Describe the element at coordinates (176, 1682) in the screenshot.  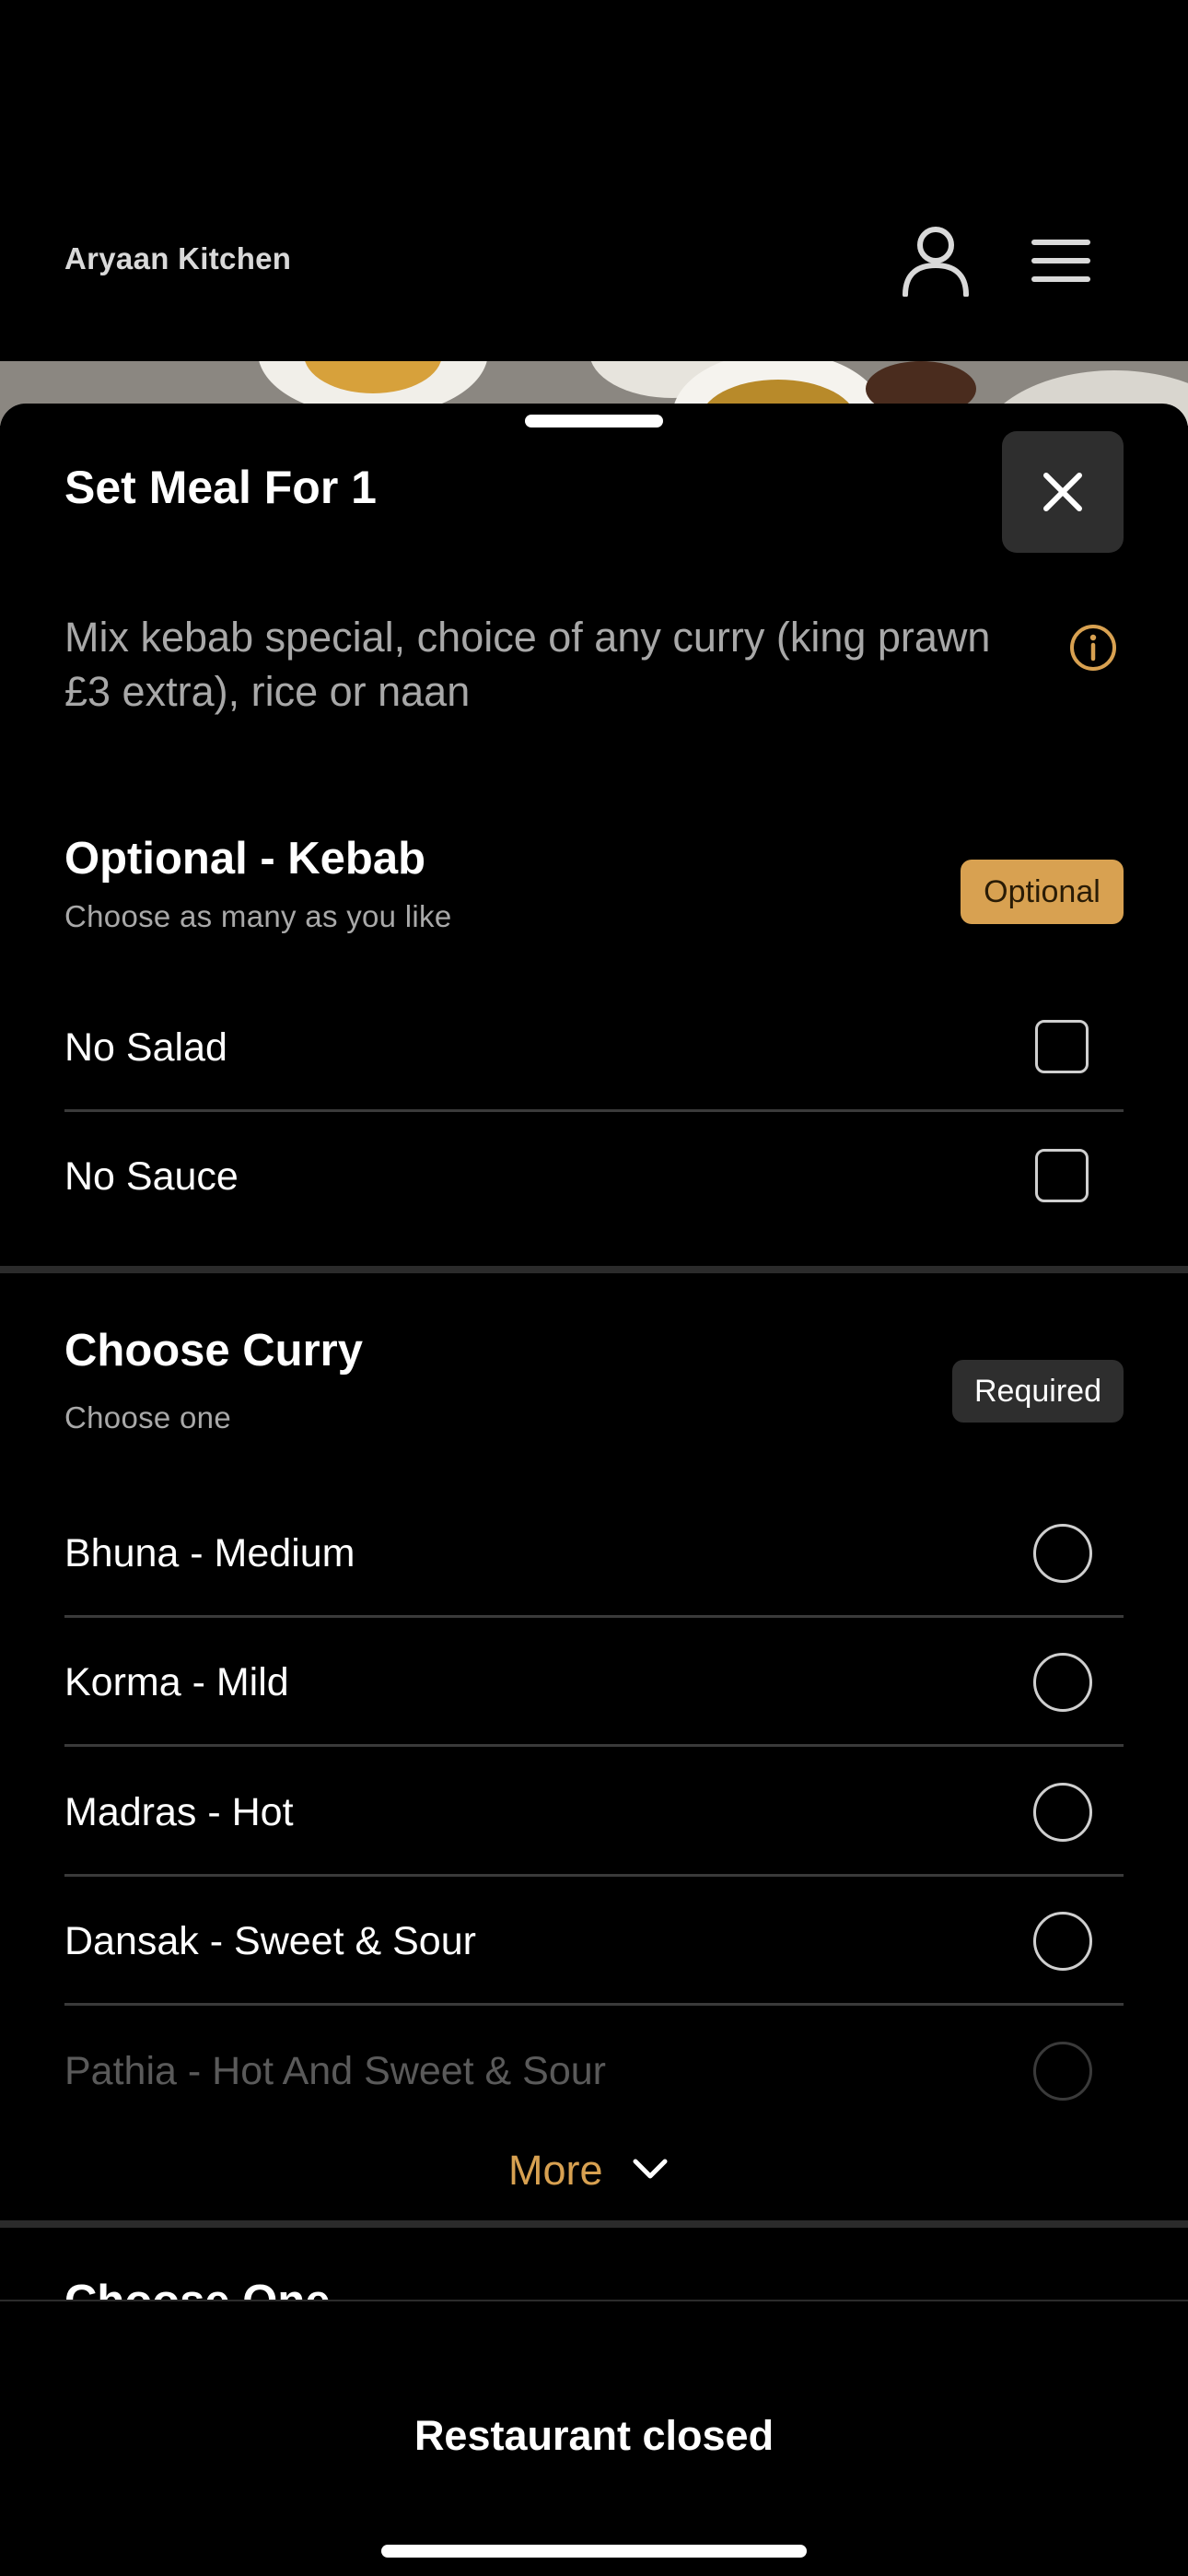
I see `option-label: Korma - Mild` at that location.